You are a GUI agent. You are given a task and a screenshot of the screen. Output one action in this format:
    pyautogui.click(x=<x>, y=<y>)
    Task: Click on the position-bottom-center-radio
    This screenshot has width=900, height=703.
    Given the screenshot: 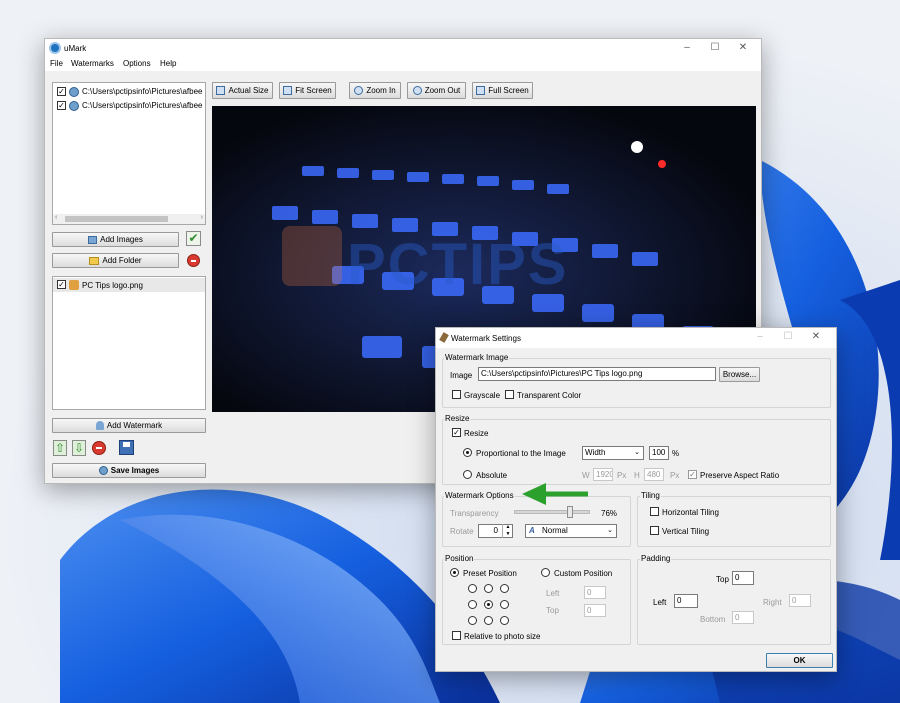 What is the action you would take?
    pyautogui.click(x=488, y=620)
    